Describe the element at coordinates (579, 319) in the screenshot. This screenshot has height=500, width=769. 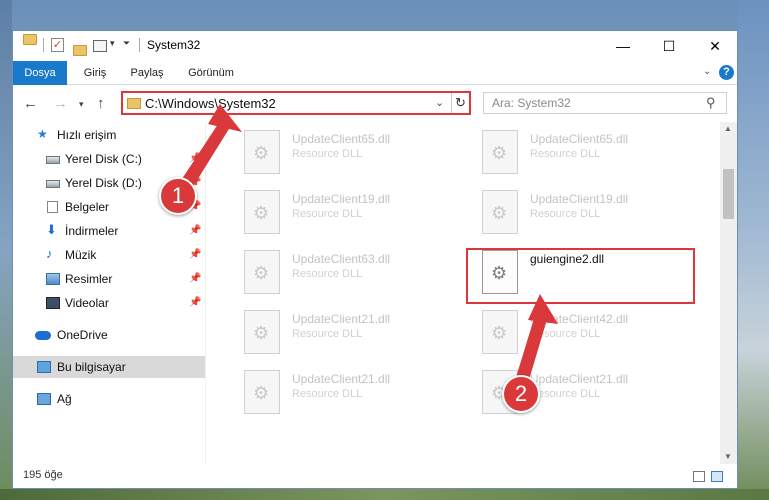
I see `file-name: UpdateClient42.dll` at that location.